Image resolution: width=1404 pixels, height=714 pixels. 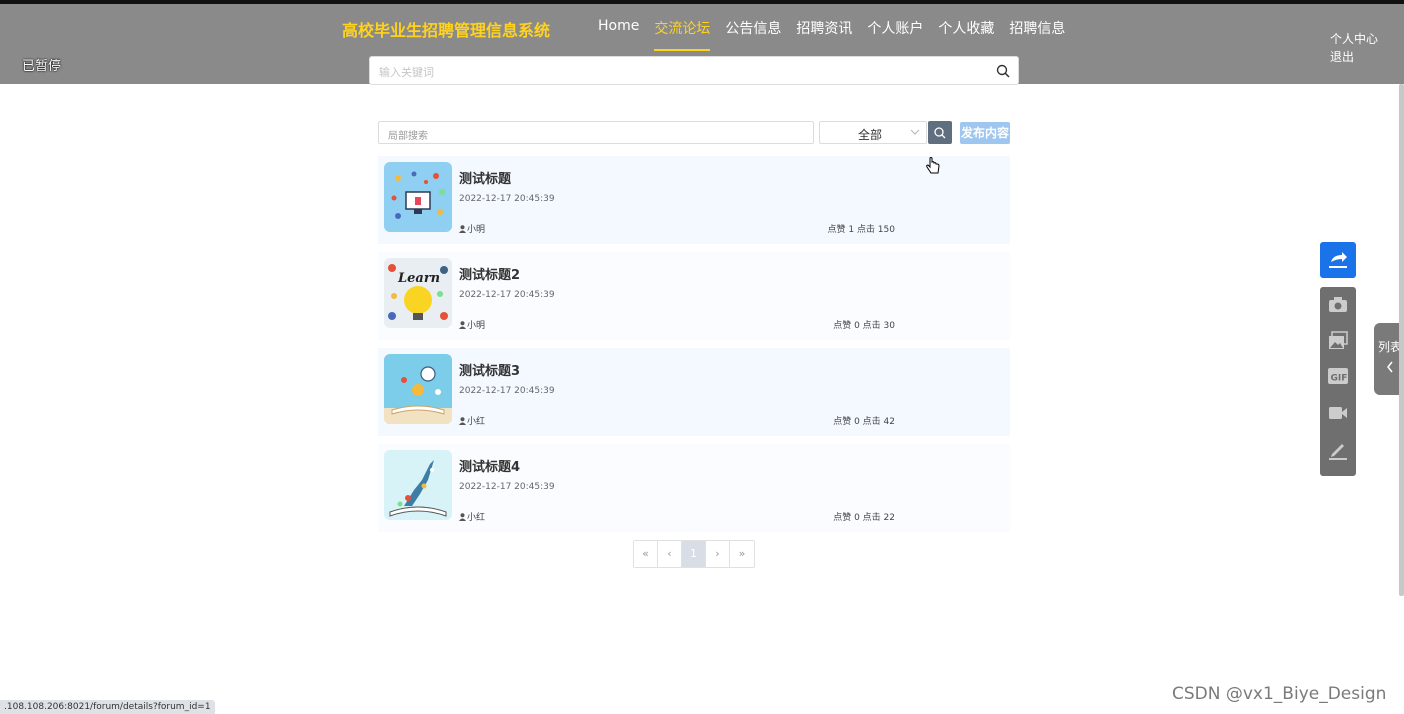 What do you see at coordinates (1279, 694) in the screenshot?
I see `watermark: CSDN @vx1_Biye_Design` at bounding box center [1279, 694].